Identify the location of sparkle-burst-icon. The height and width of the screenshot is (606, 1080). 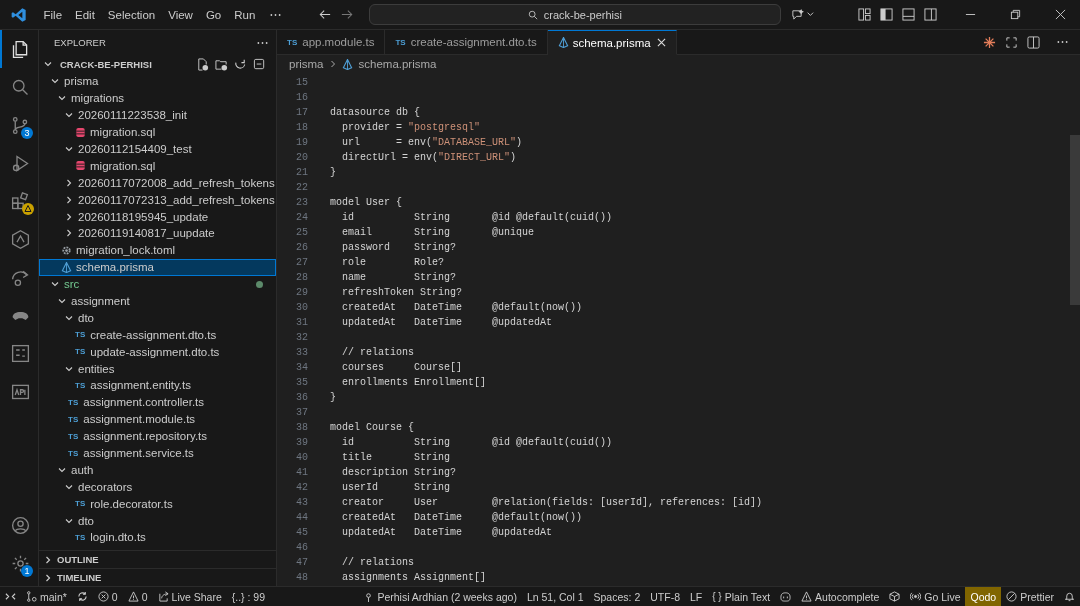
(989, 42).